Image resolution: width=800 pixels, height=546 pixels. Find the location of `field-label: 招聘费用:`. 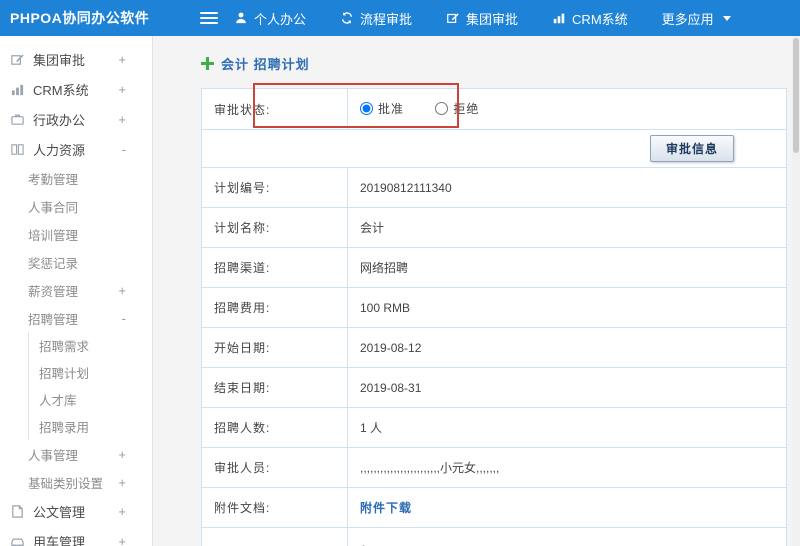

field-label: 招聘费用: is located at coordinates (274, 307).